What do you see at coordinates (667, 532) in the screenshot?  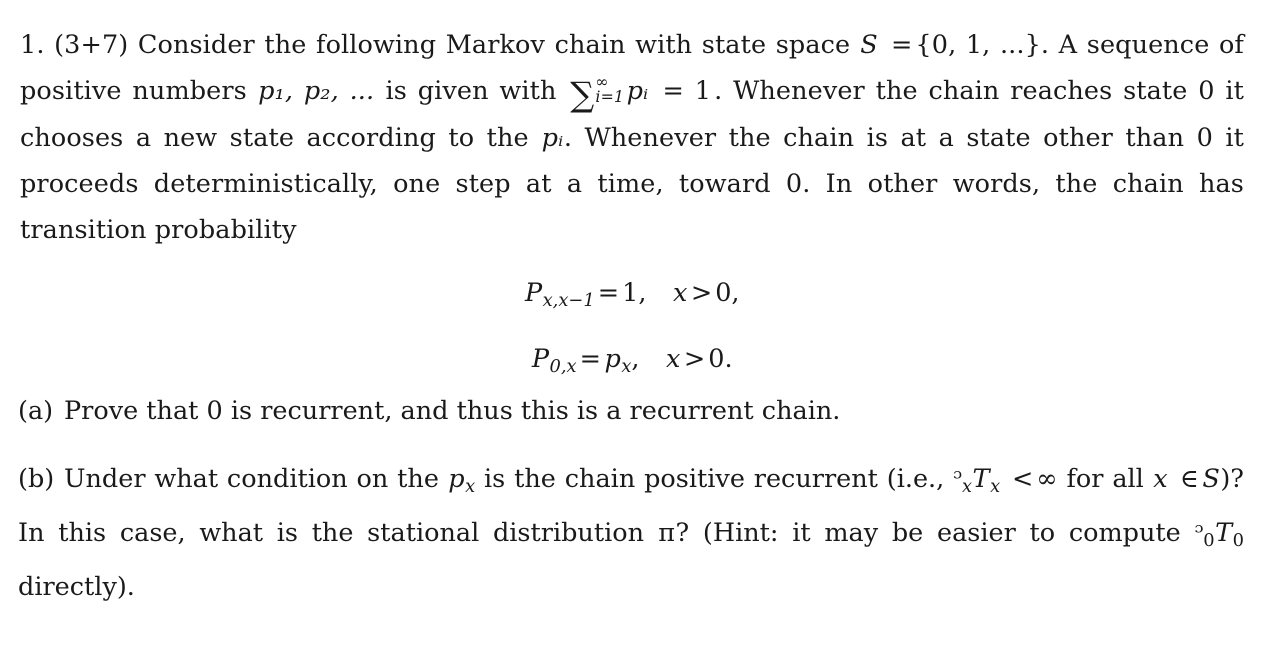 I see `pi-symbol: π` at bounding box center [667, 532].